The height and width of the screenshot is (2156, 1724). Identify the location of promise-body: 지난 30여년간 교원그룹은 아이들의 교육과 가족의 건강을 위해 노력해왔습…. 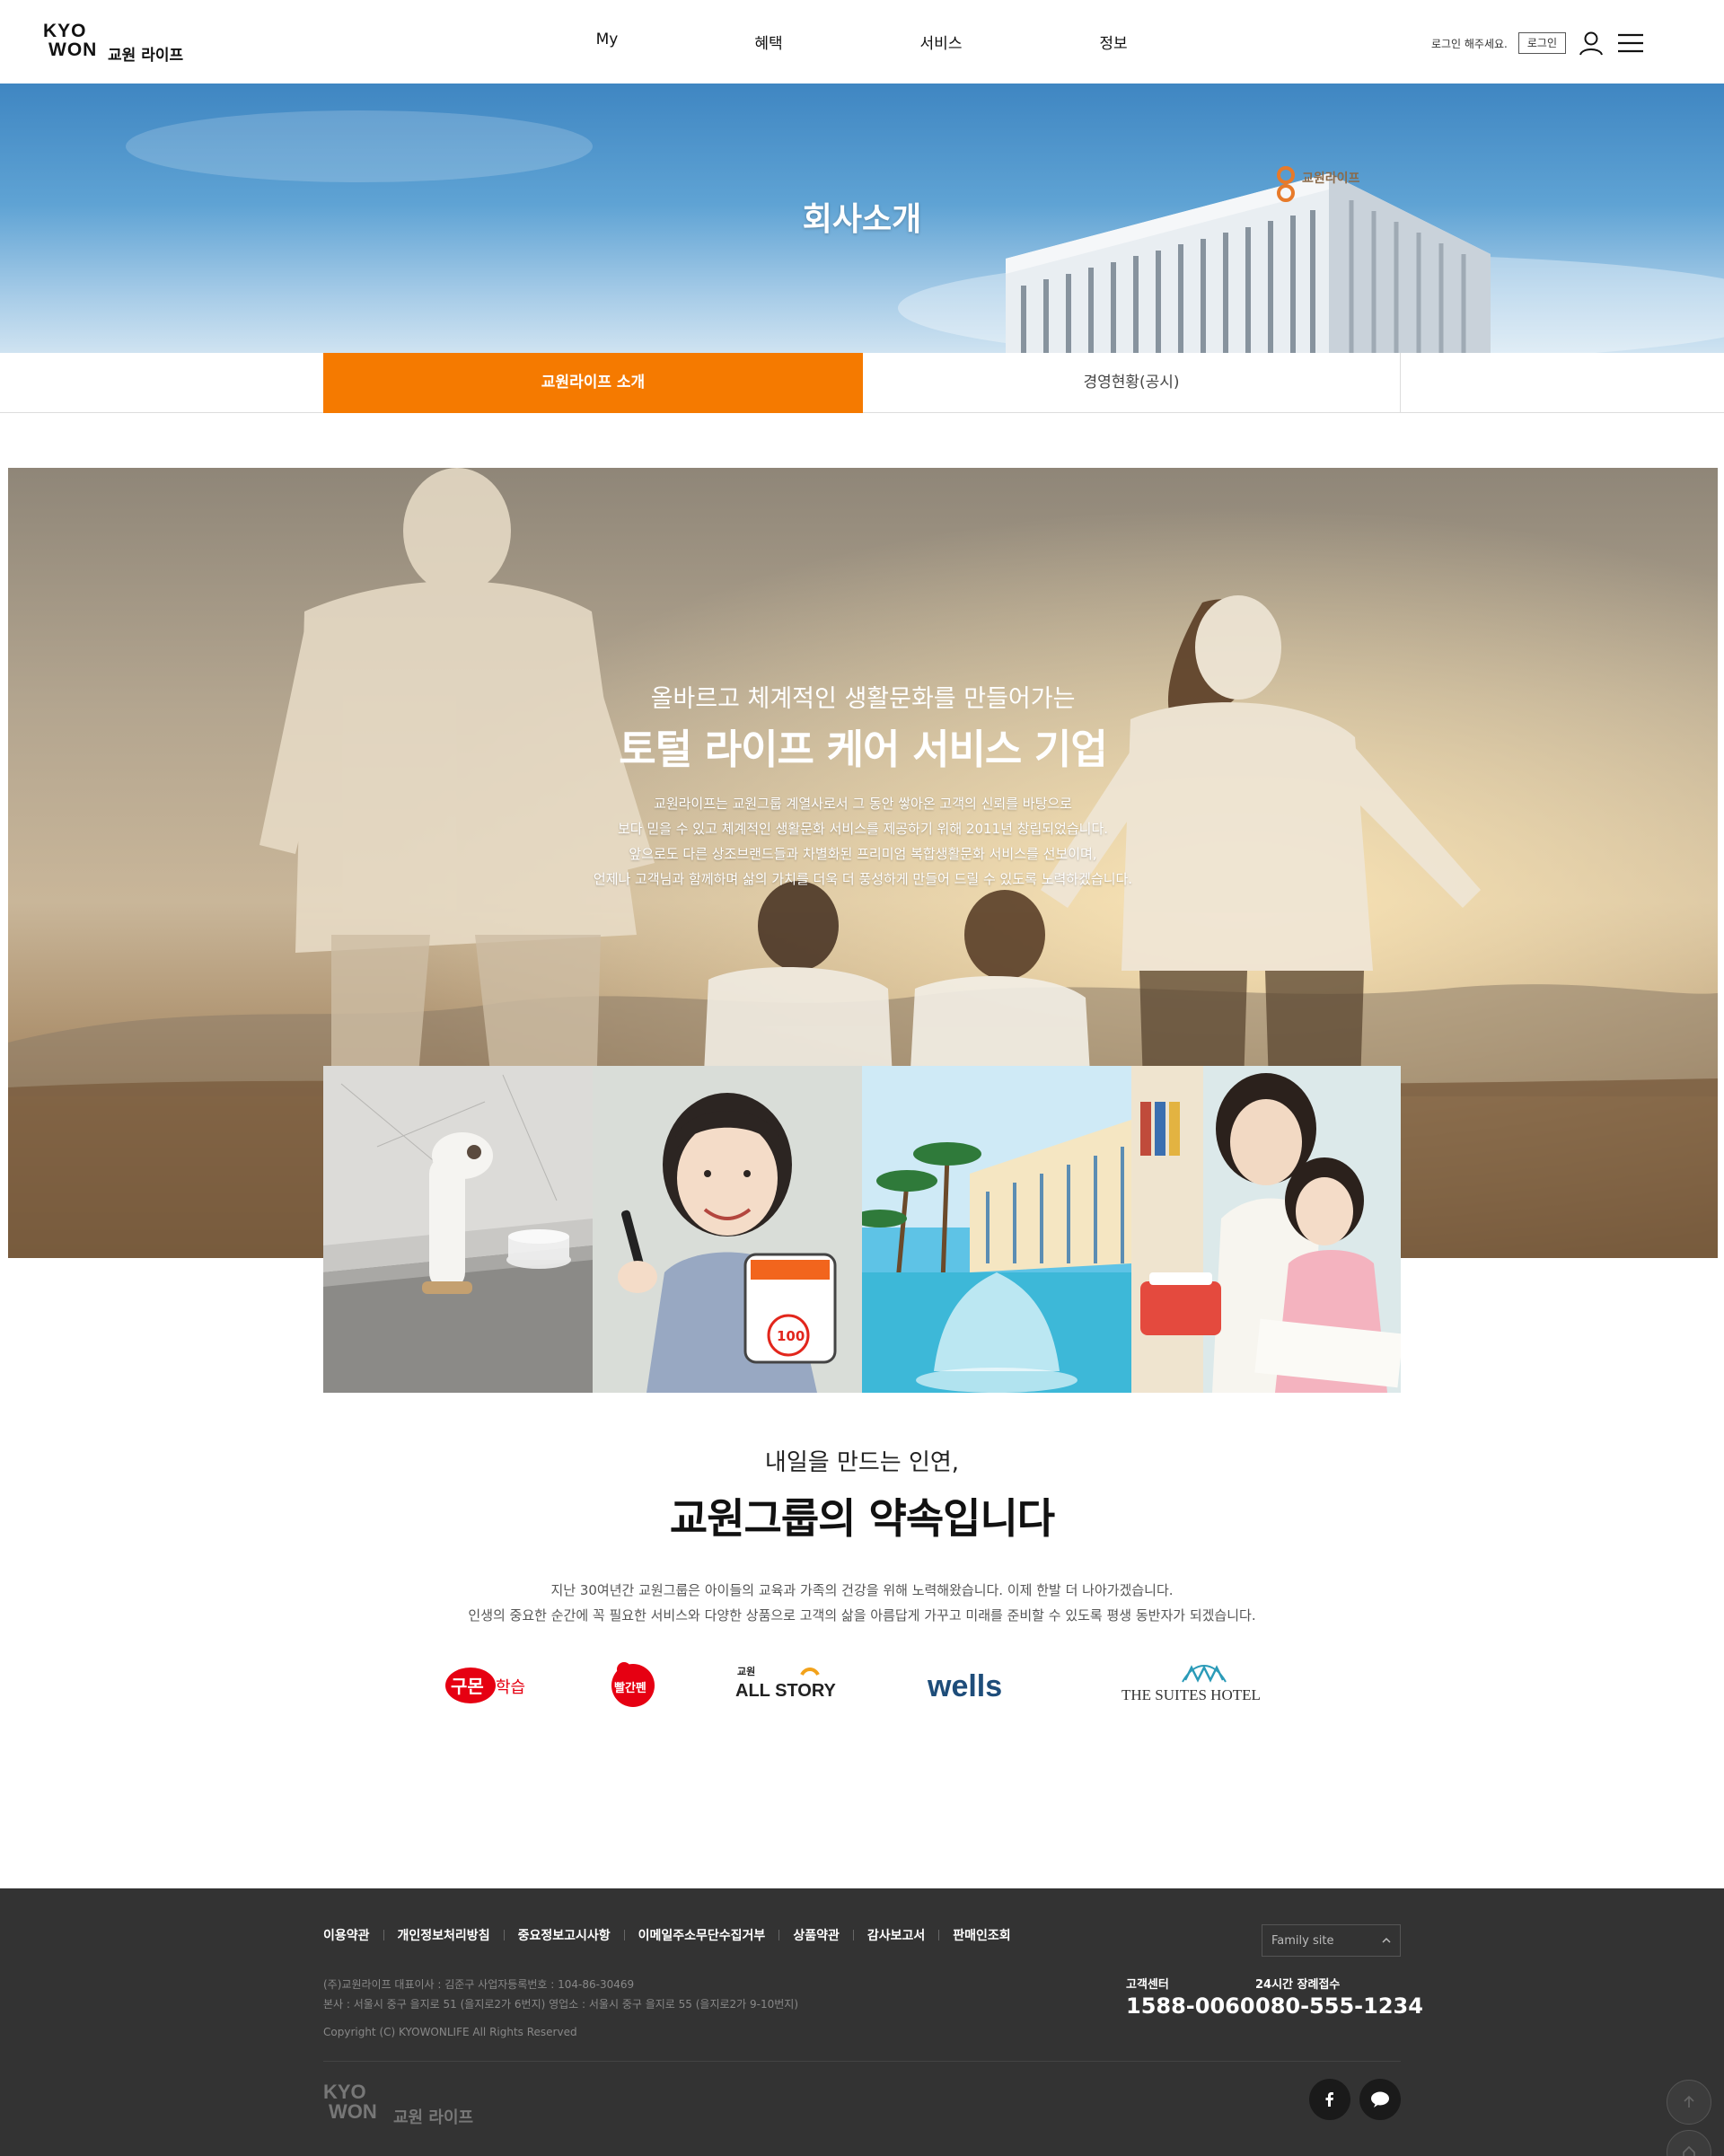
(862, 1603).